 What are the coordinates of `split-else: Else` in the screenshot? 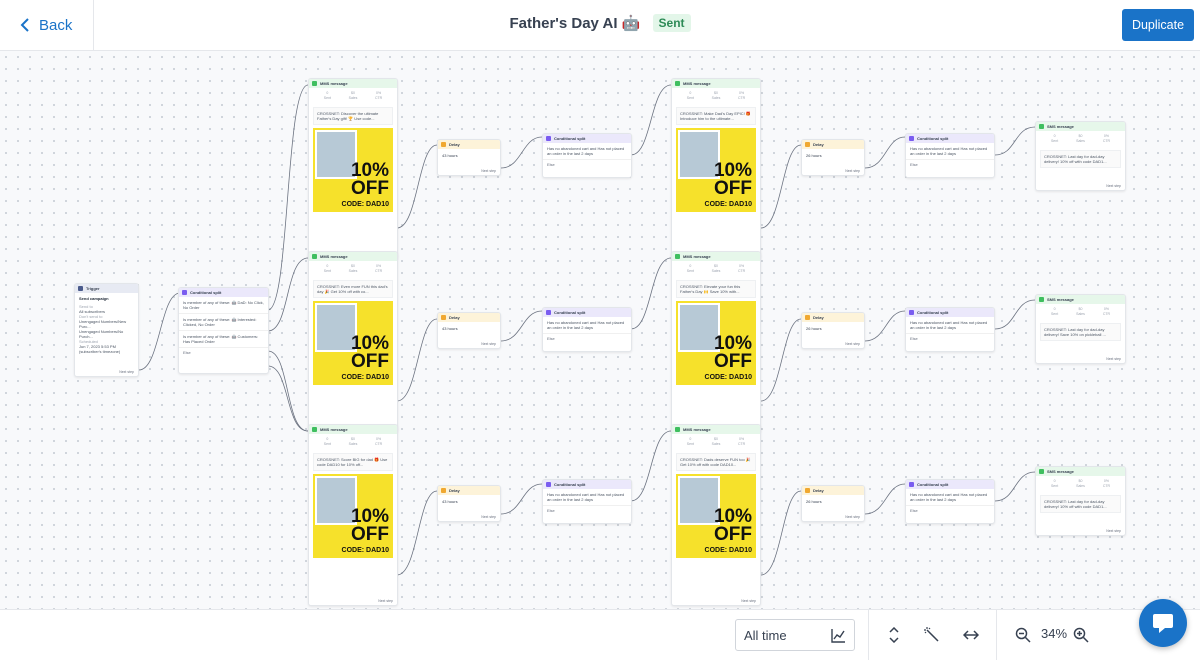 It's located at (914, 338).